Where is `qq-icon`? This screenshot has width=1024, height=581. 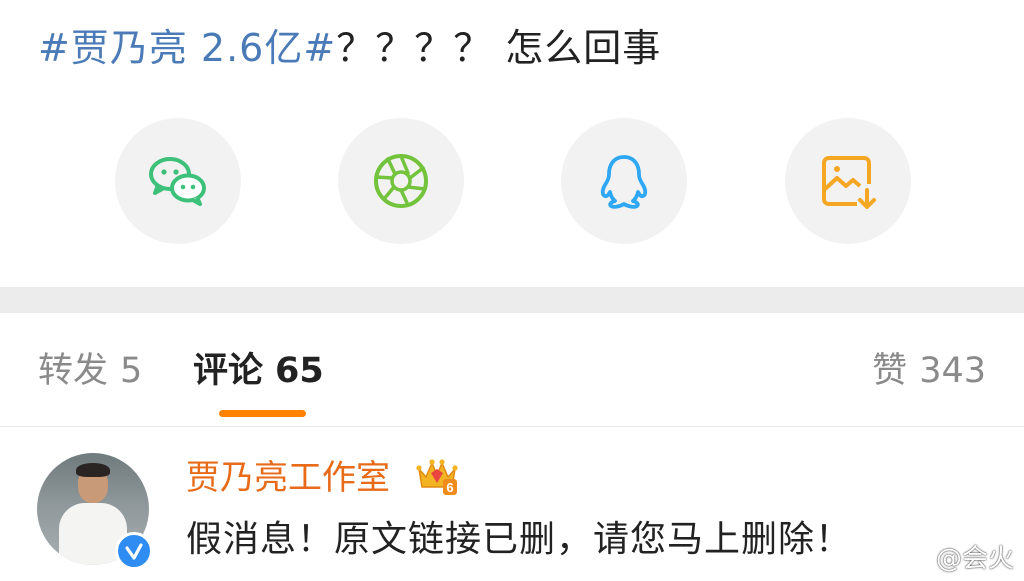
qq-icon is located at coordinates (624, 182).